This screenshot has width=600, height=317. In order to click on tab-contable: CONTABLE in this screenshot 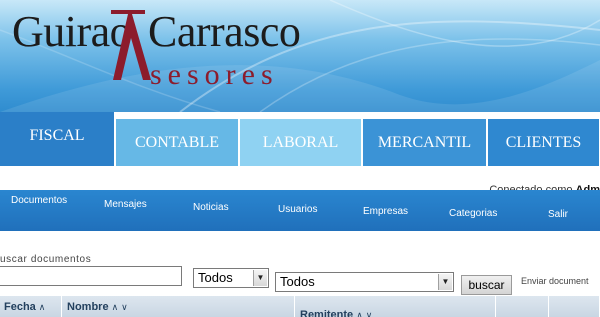, I will do `click(177, 142)`.